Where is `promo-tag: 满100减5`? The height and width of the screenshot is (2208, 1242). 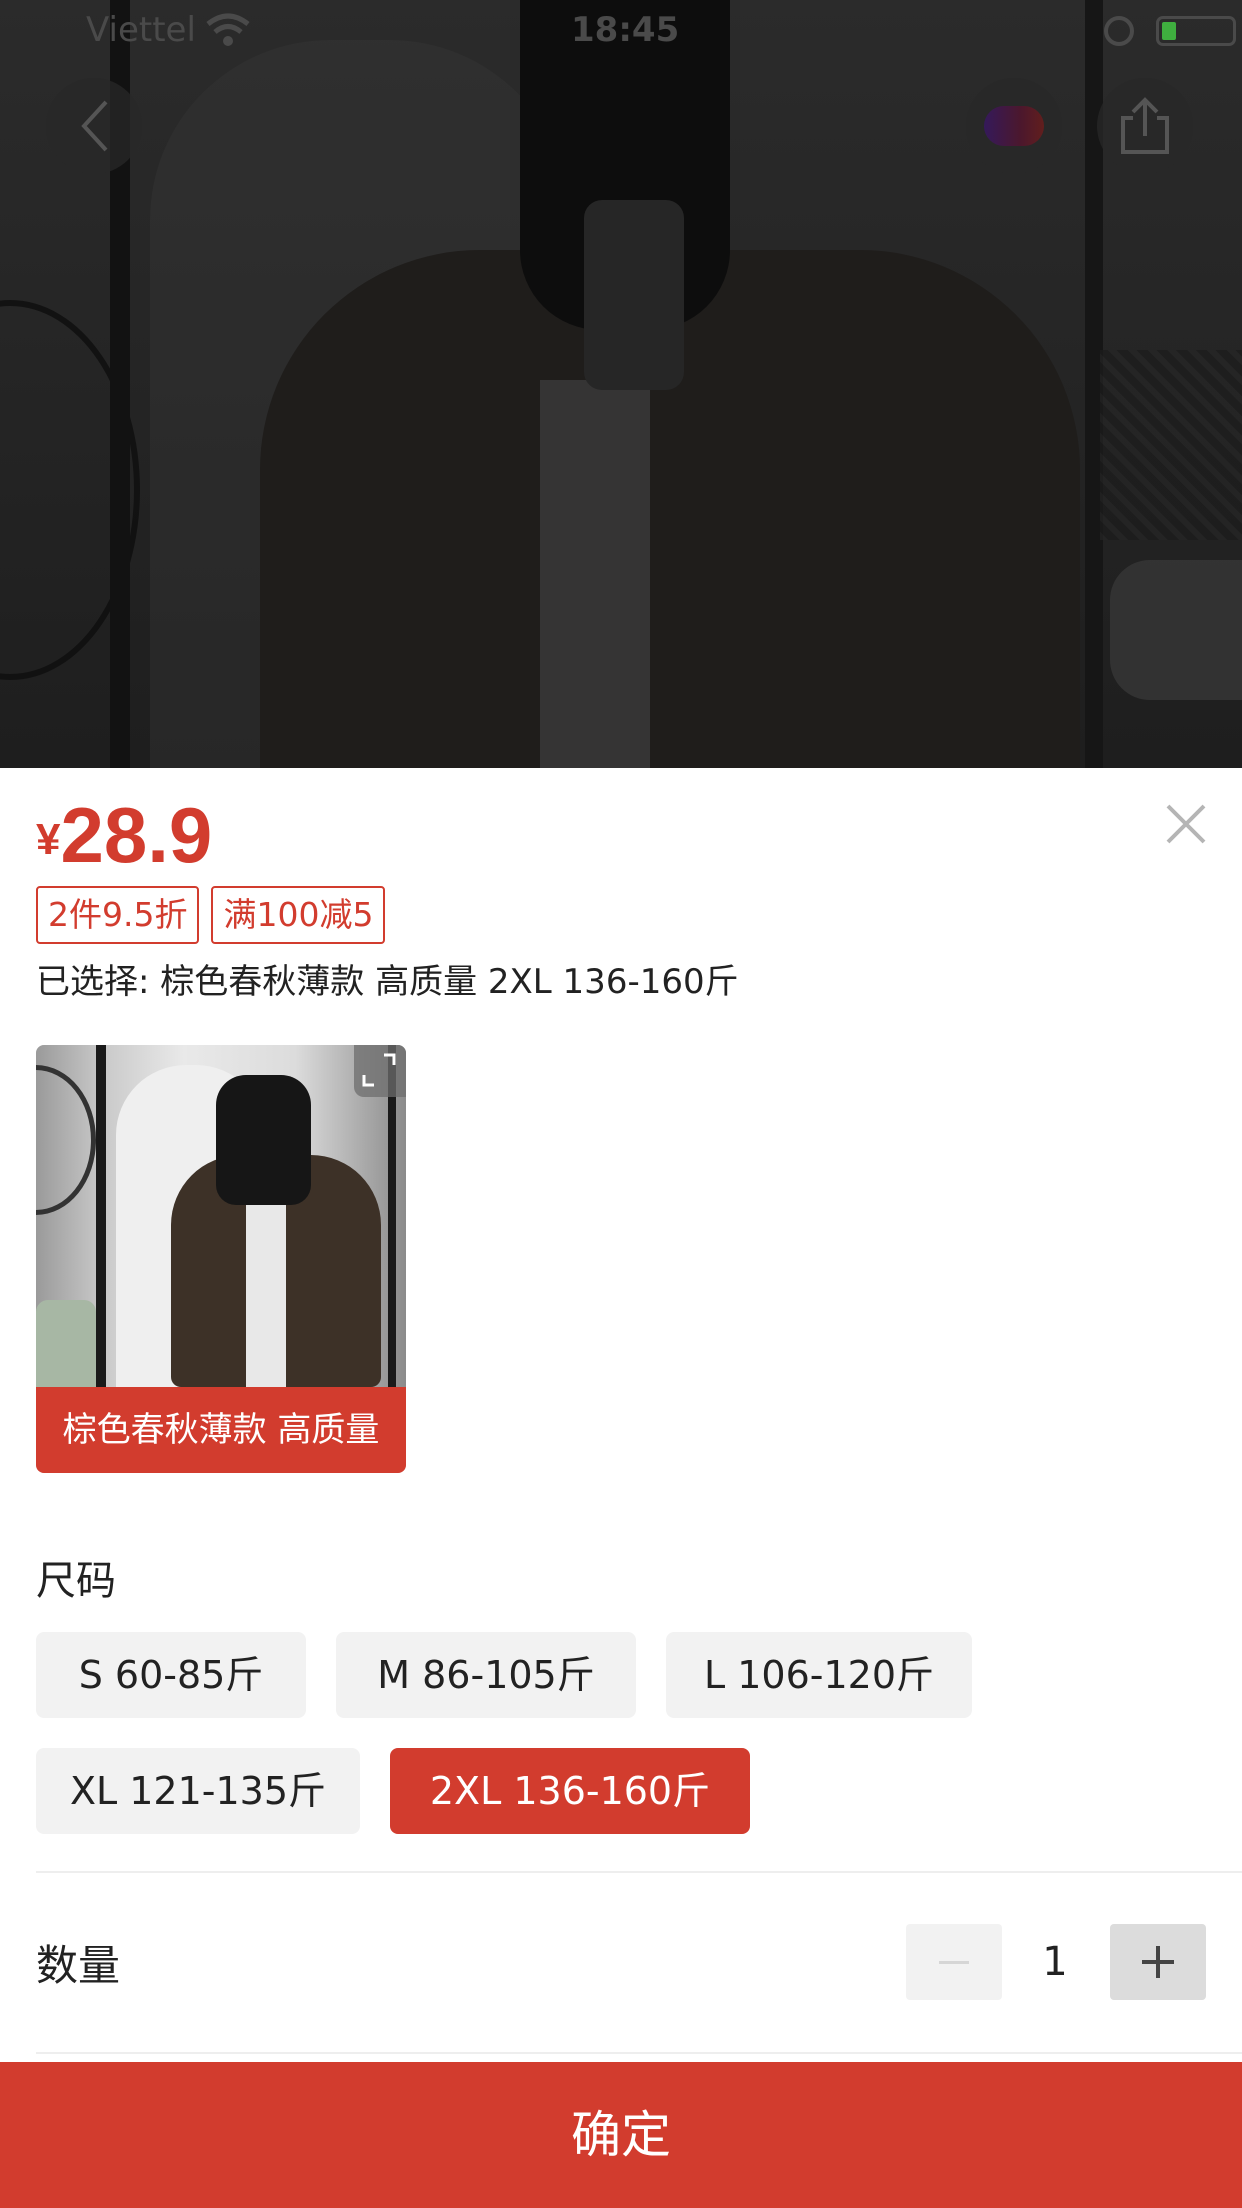
promo-tag: 满100减5 is located at coordinates (298, 915).